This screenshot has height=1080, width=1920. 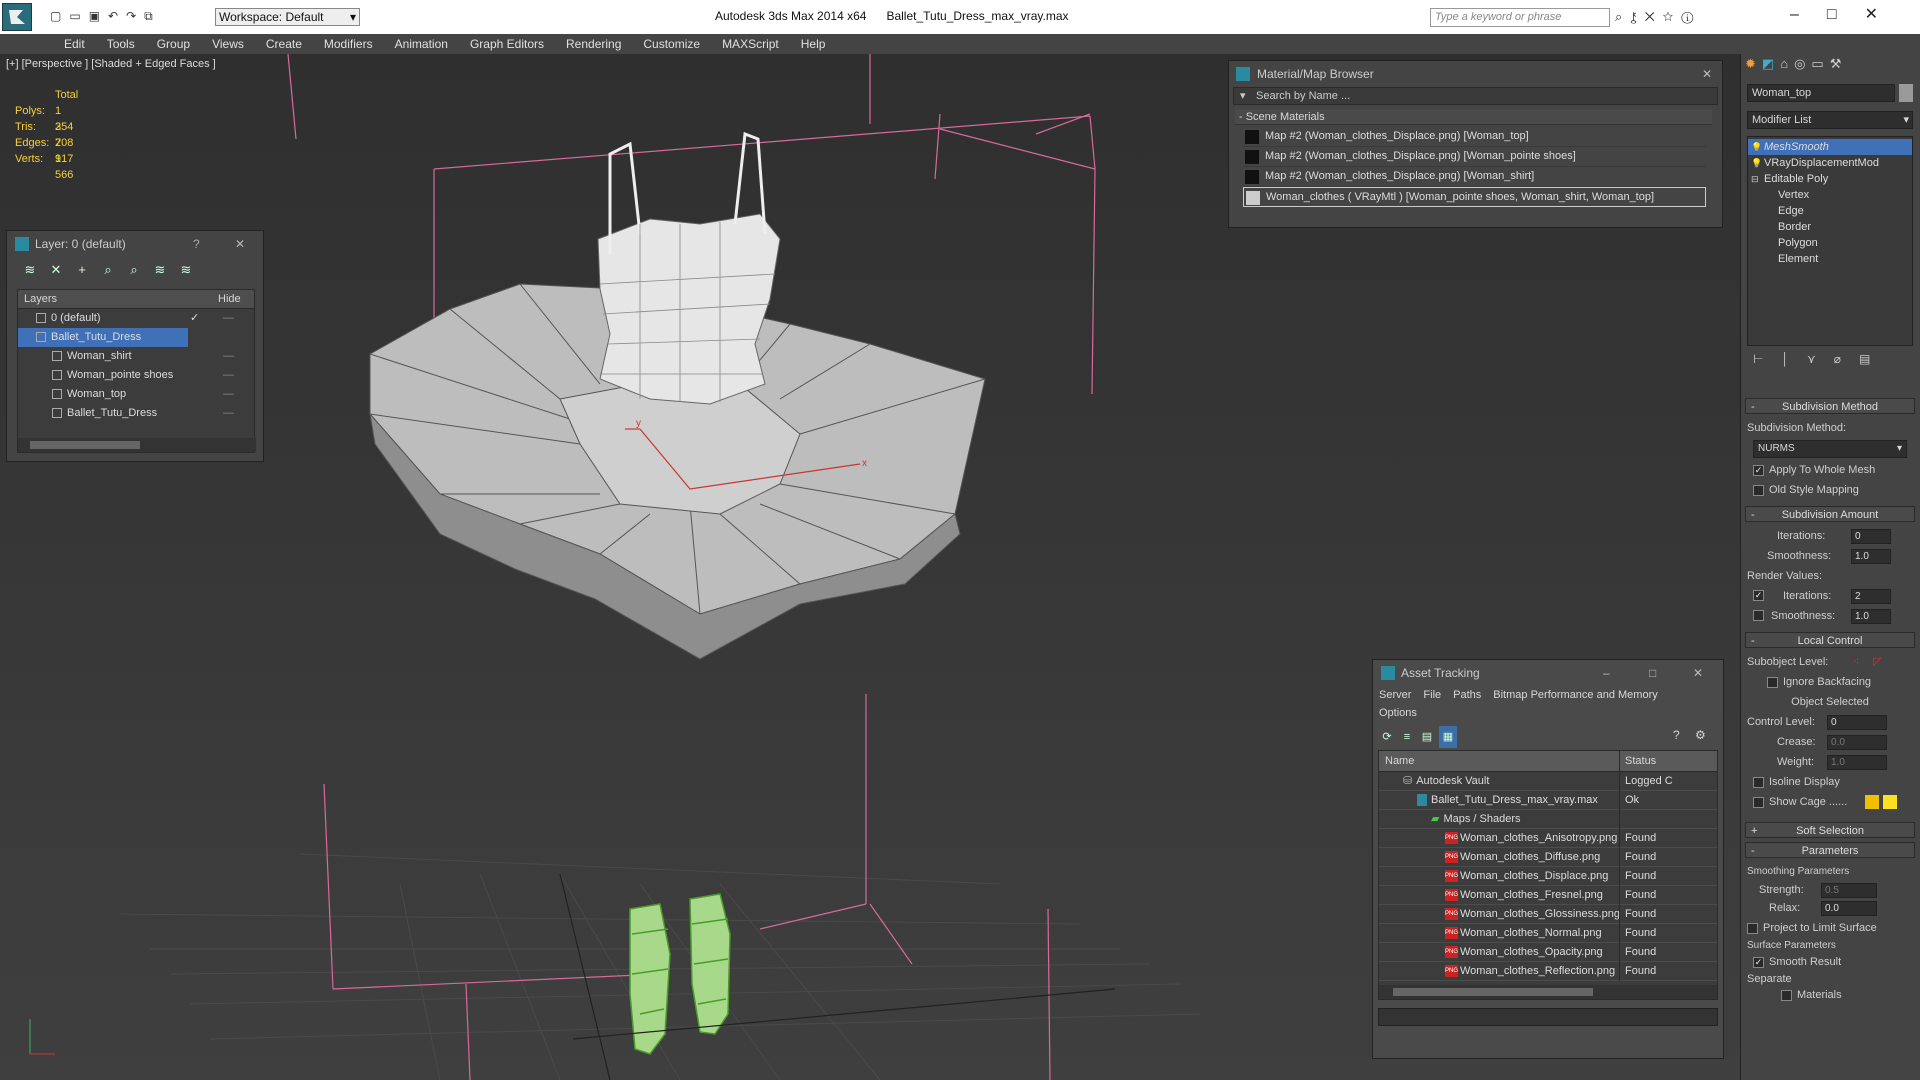 I want to click on active-layer-check-icon: ✓, so click(x=194, y=318).